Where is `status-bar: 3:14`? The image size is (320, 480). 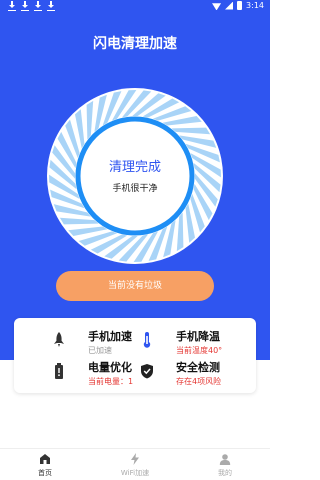
status-bar: 3:14 is located at coordinates (135, 7).